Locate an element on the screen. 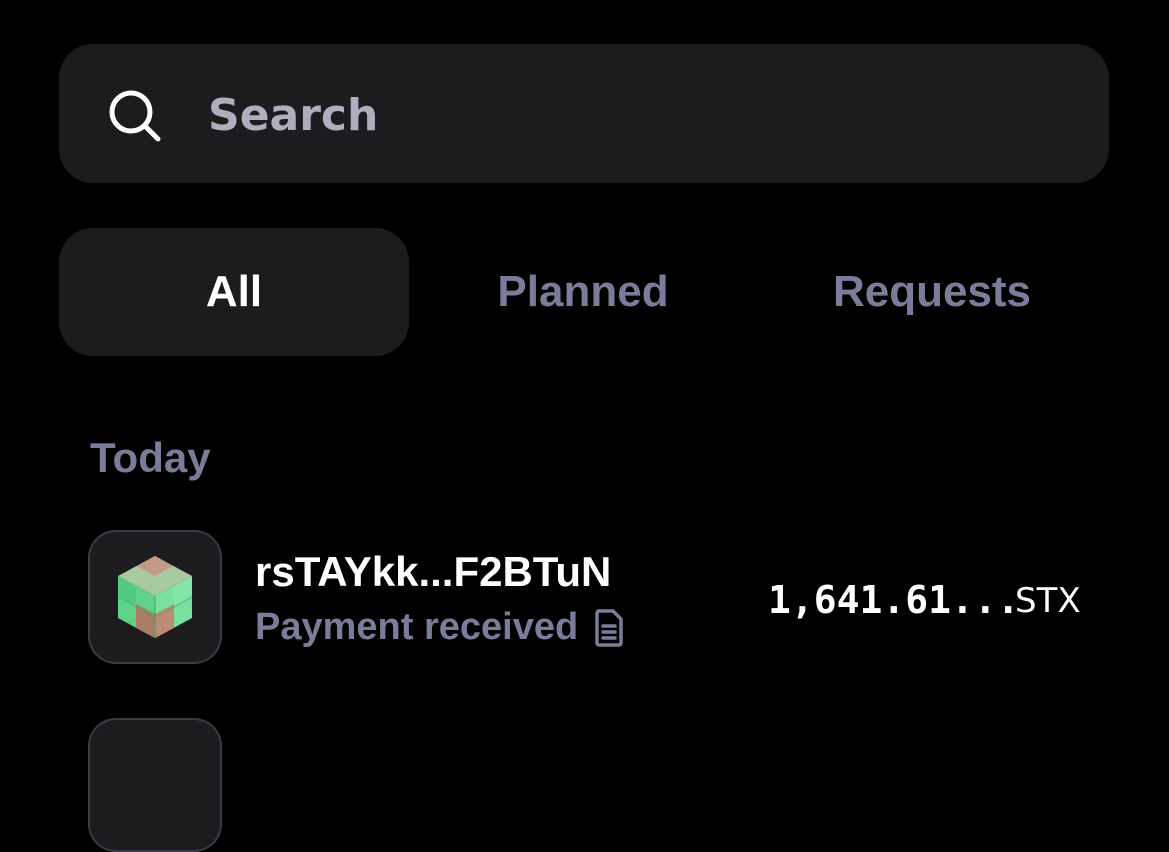 Image resolution: width=1169 pixels, height=852 pixels. transaction-currency: STX is located at coordinates (1048, 601).